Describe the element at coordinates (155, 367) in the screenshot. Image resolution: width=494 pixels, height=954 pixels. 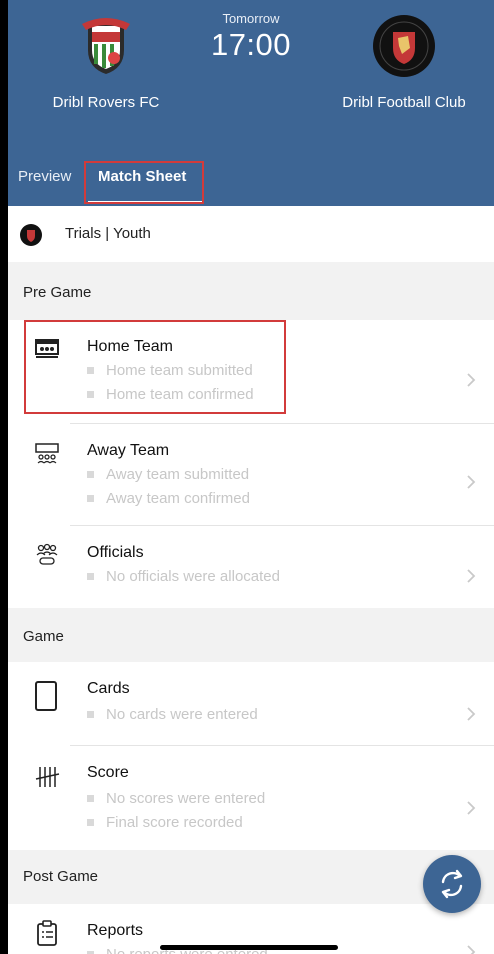
I see `highlight-box-home-team` at that location.